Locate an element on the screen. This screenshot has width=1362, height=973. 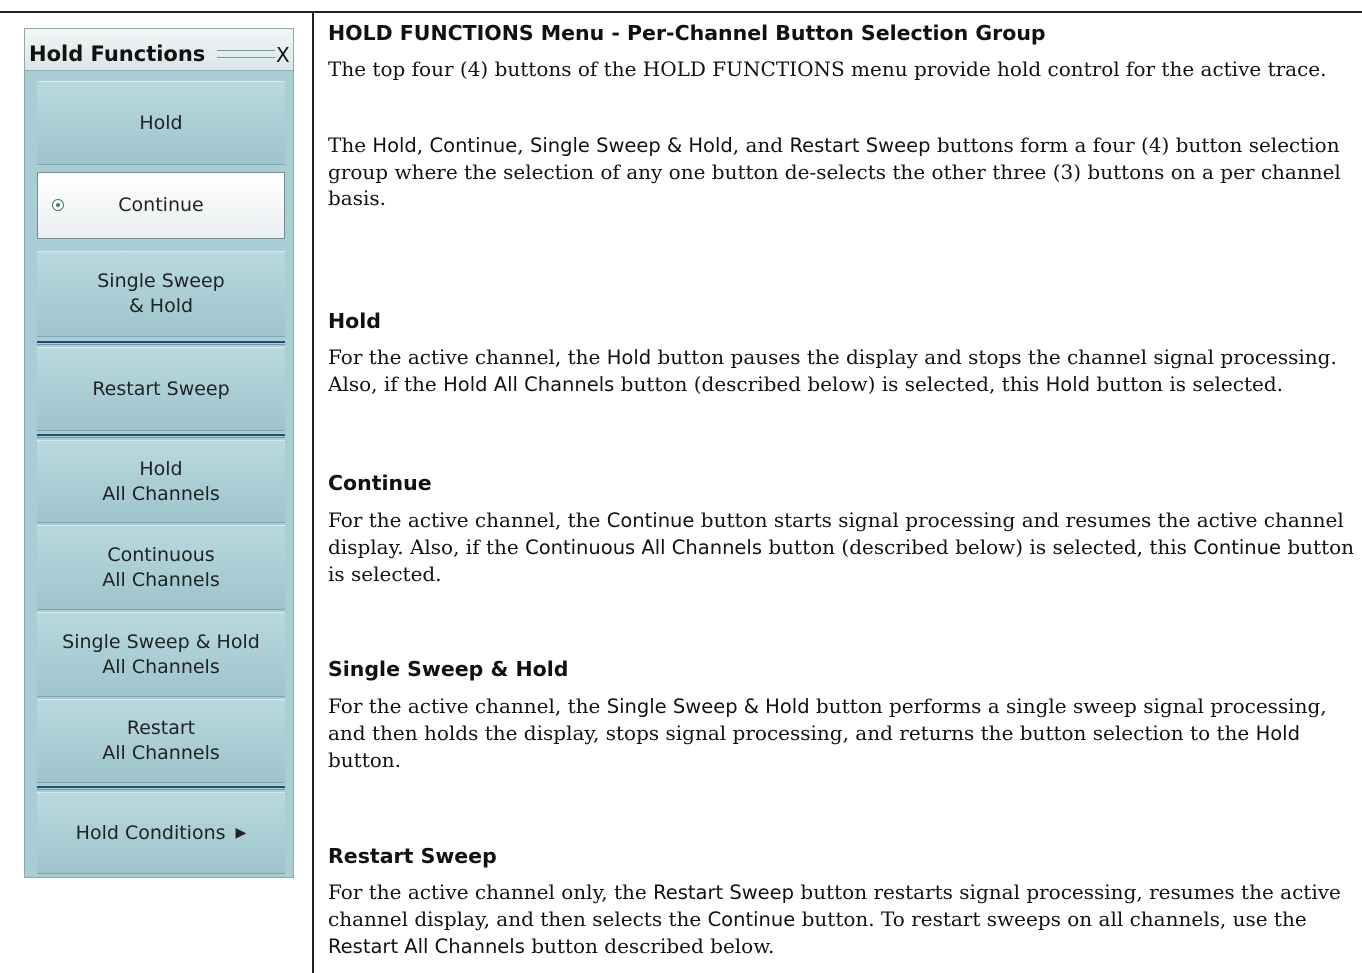
continuous-all-channels-button: Continuous All Channels is located at coordinates (161, 567).